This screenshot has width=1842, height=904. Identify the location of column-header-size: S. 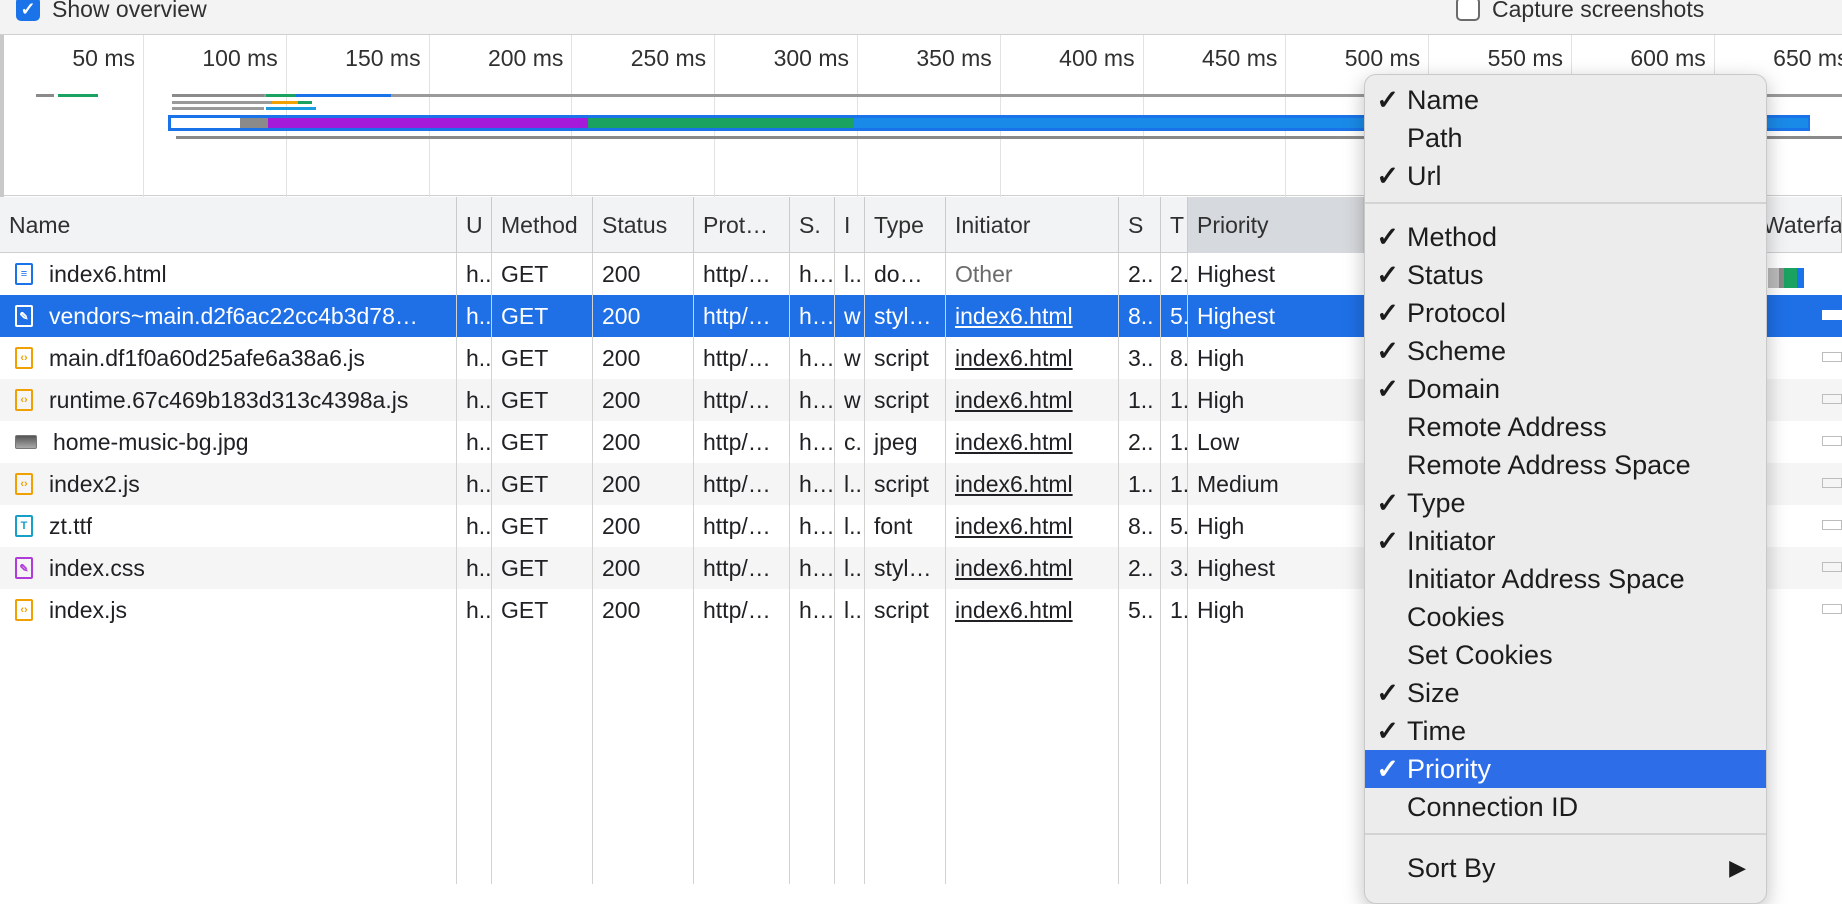
(1140, 225).